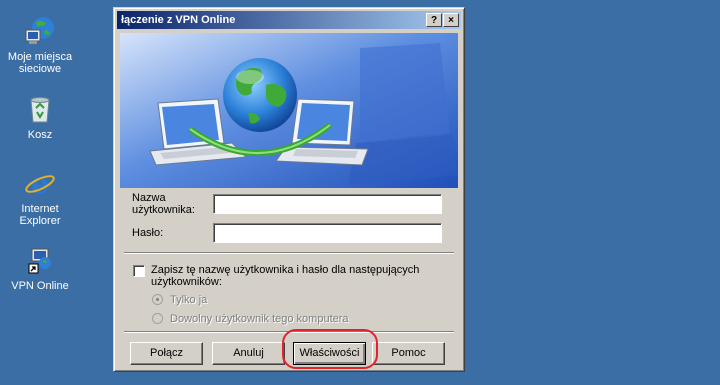  What do you see at coordinates (451, 20) in the screenshot?
I see `close-button: ×` at bounding box center [451, 20].